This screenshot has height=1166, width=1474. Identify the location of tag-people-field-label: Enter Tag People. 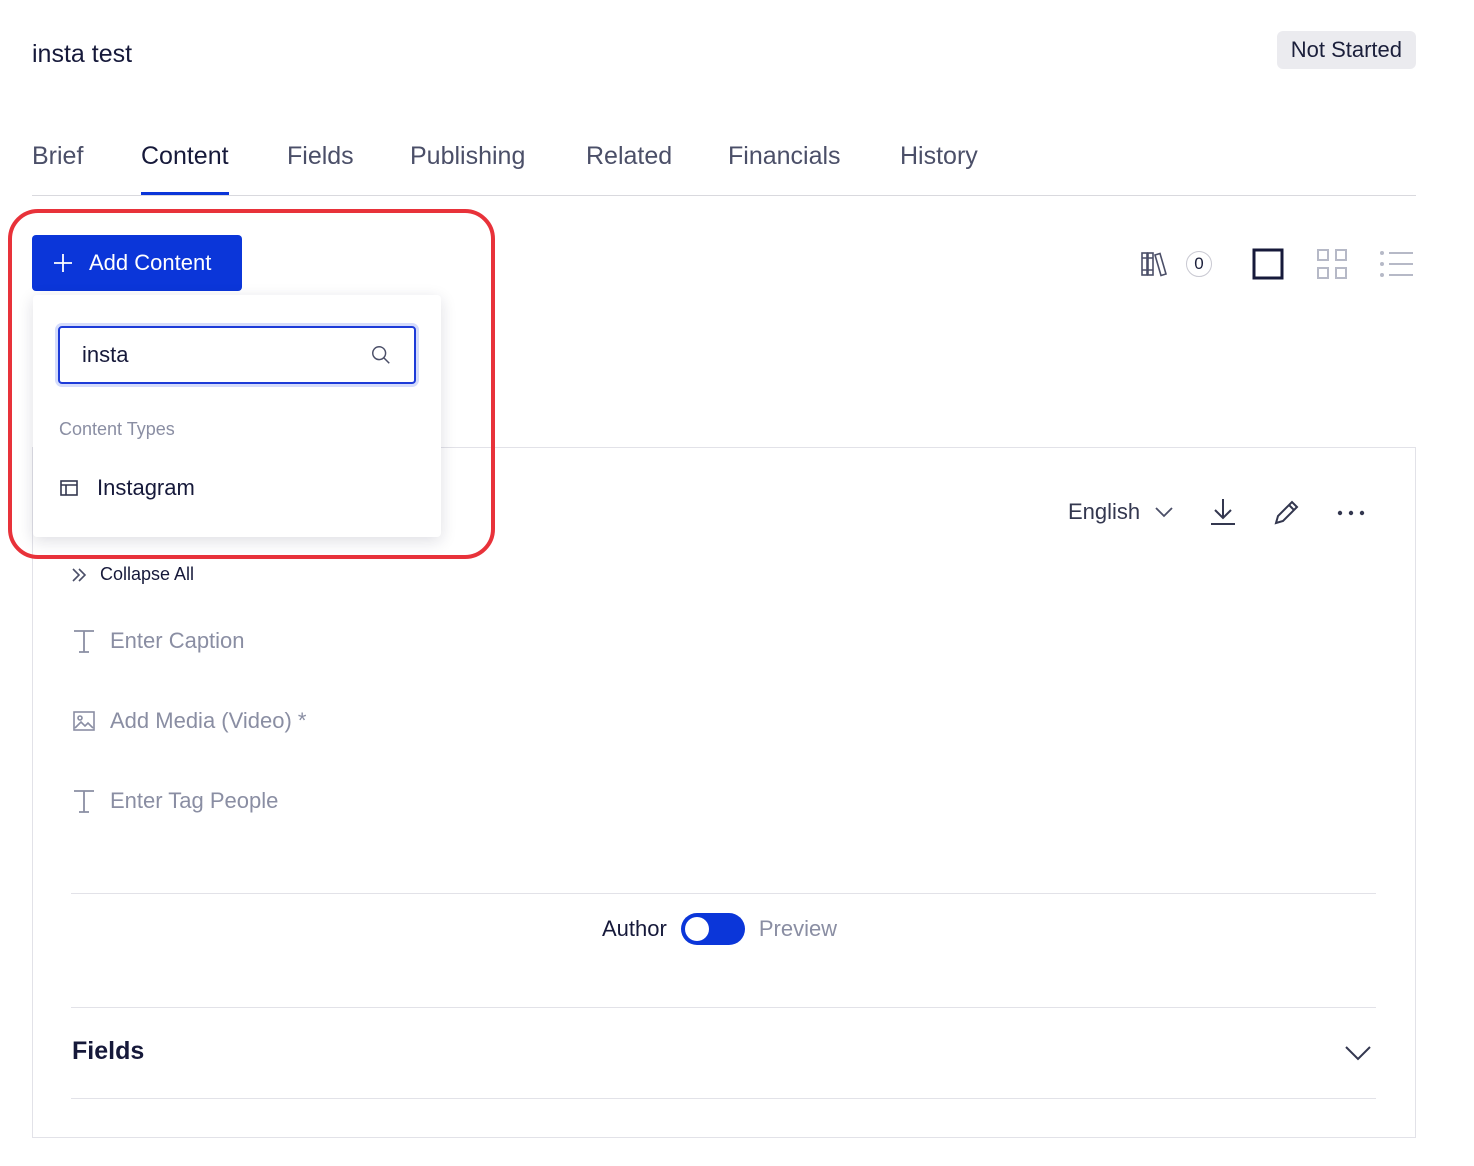
(194, 800).